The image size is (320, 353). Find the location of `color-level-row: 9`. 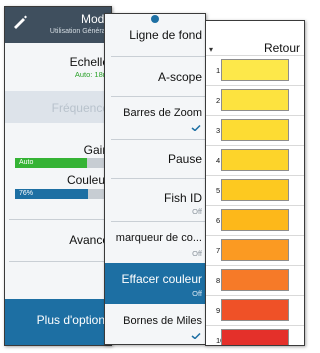

color-level-row: 9 is located at coordinates (255, 310).